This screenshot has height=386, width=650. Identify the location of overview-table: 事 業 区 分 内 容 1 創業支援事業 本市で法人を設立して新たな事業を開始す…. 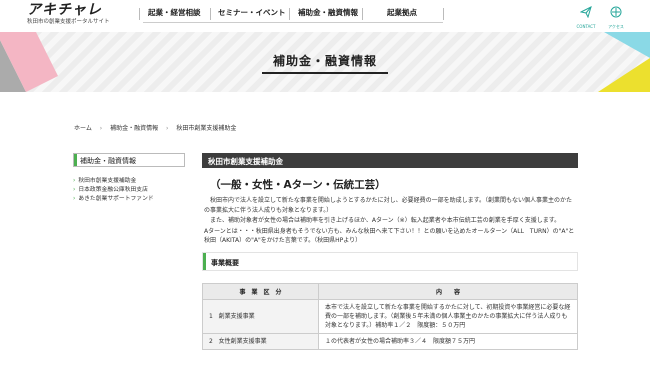
(390, 316).